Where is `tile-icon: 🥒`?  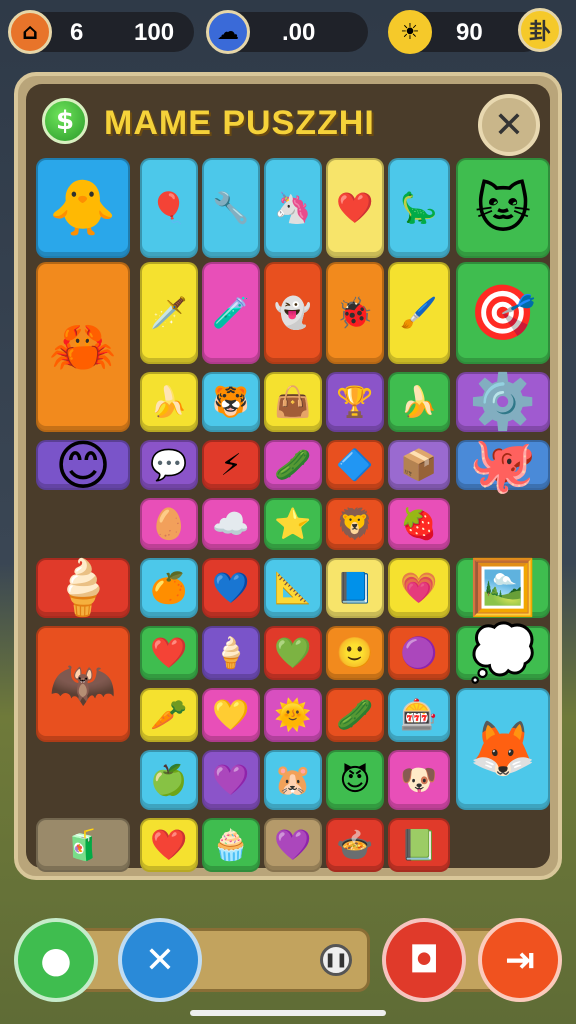 tile-icon: 🥒 is located at coordinates (355, 715).